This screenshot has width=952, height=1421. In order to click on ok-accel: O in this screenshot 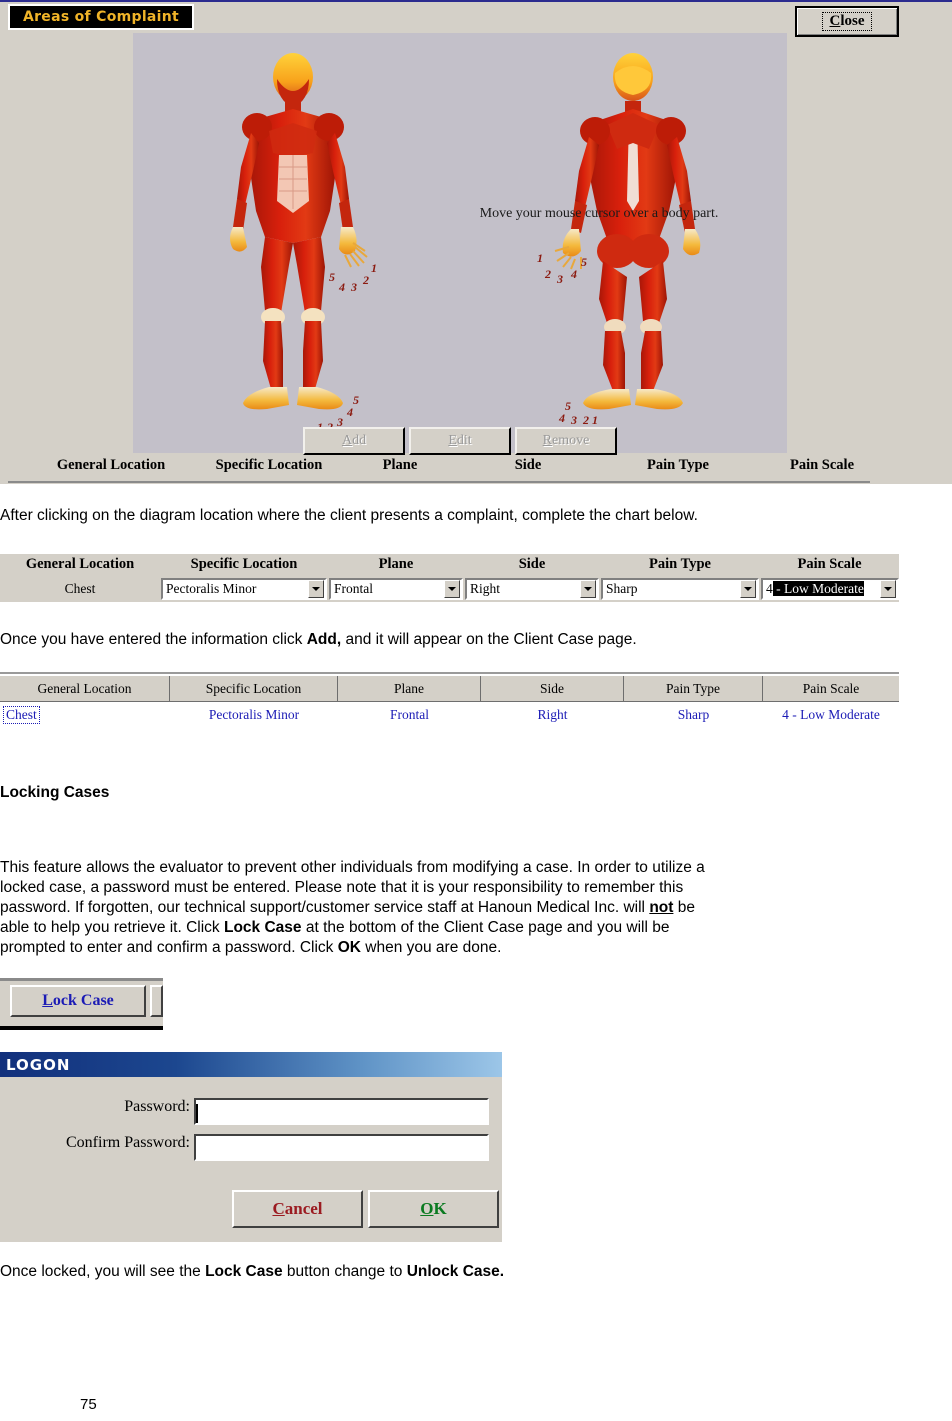, I will do `click(427, 1208)`.